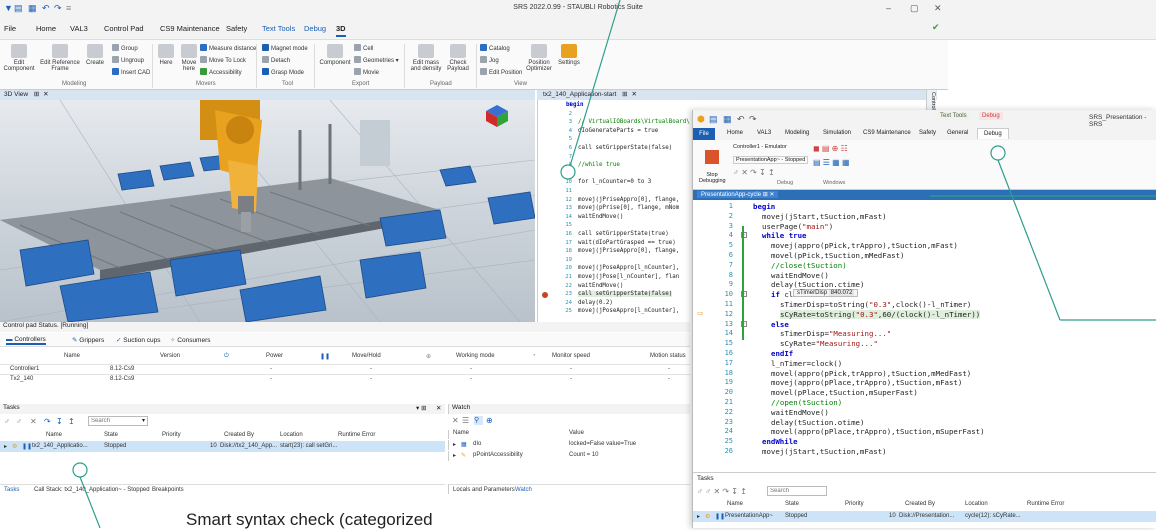 The image size is (1156, 530). Describe the element at coordinates (309, 519) in the screenshot. I see `annotation-text: Smart syntax check (categorized` at that location.